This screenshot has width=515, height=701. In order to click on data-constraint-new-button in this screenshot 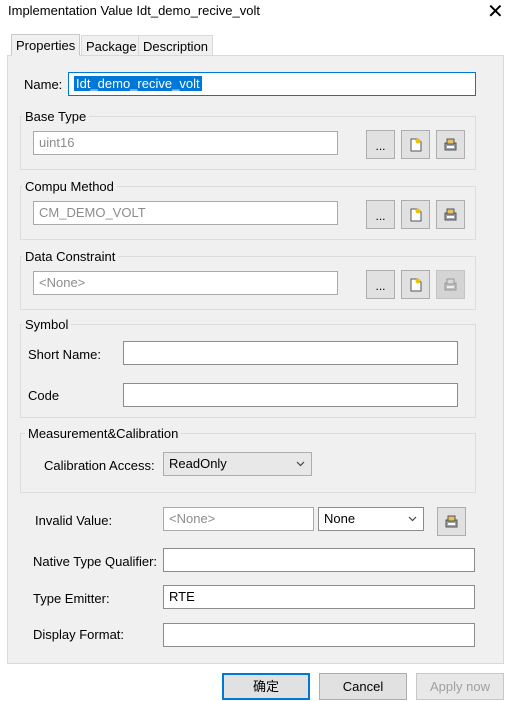, I will do `click(415, 284)`.